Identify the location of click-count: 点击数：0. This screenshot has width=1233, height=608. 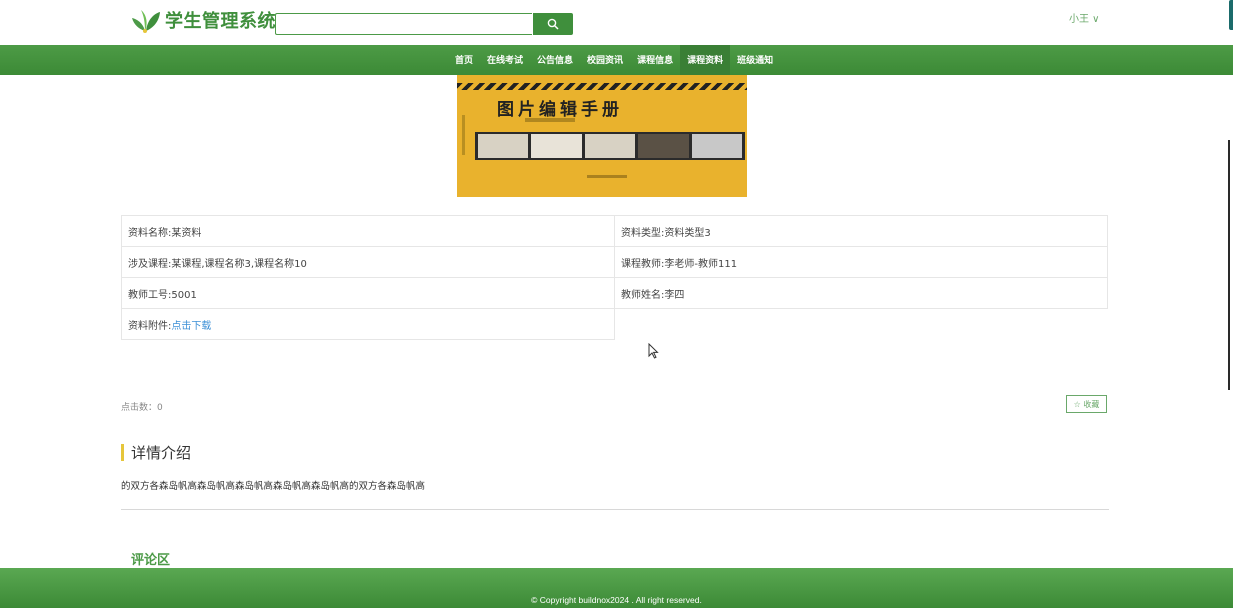
(142, 408).